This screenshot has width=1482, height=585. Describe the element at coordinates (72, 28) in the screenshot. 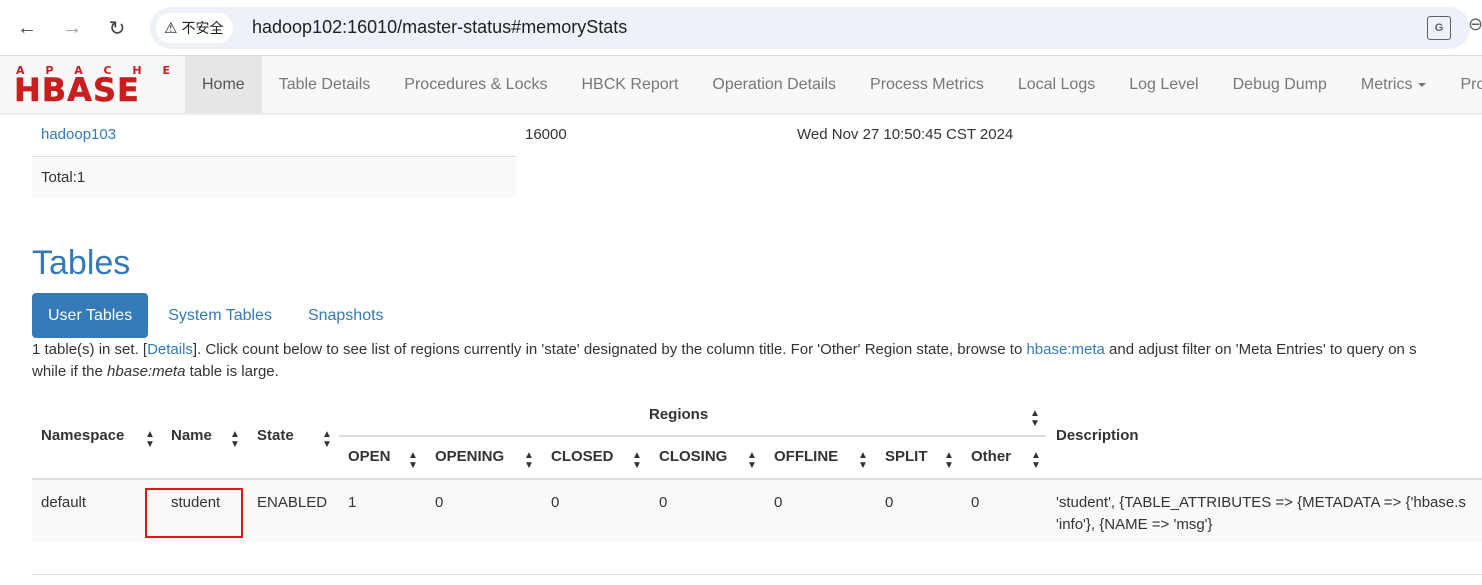

I see `forward-arrow-icon: →` at that location.